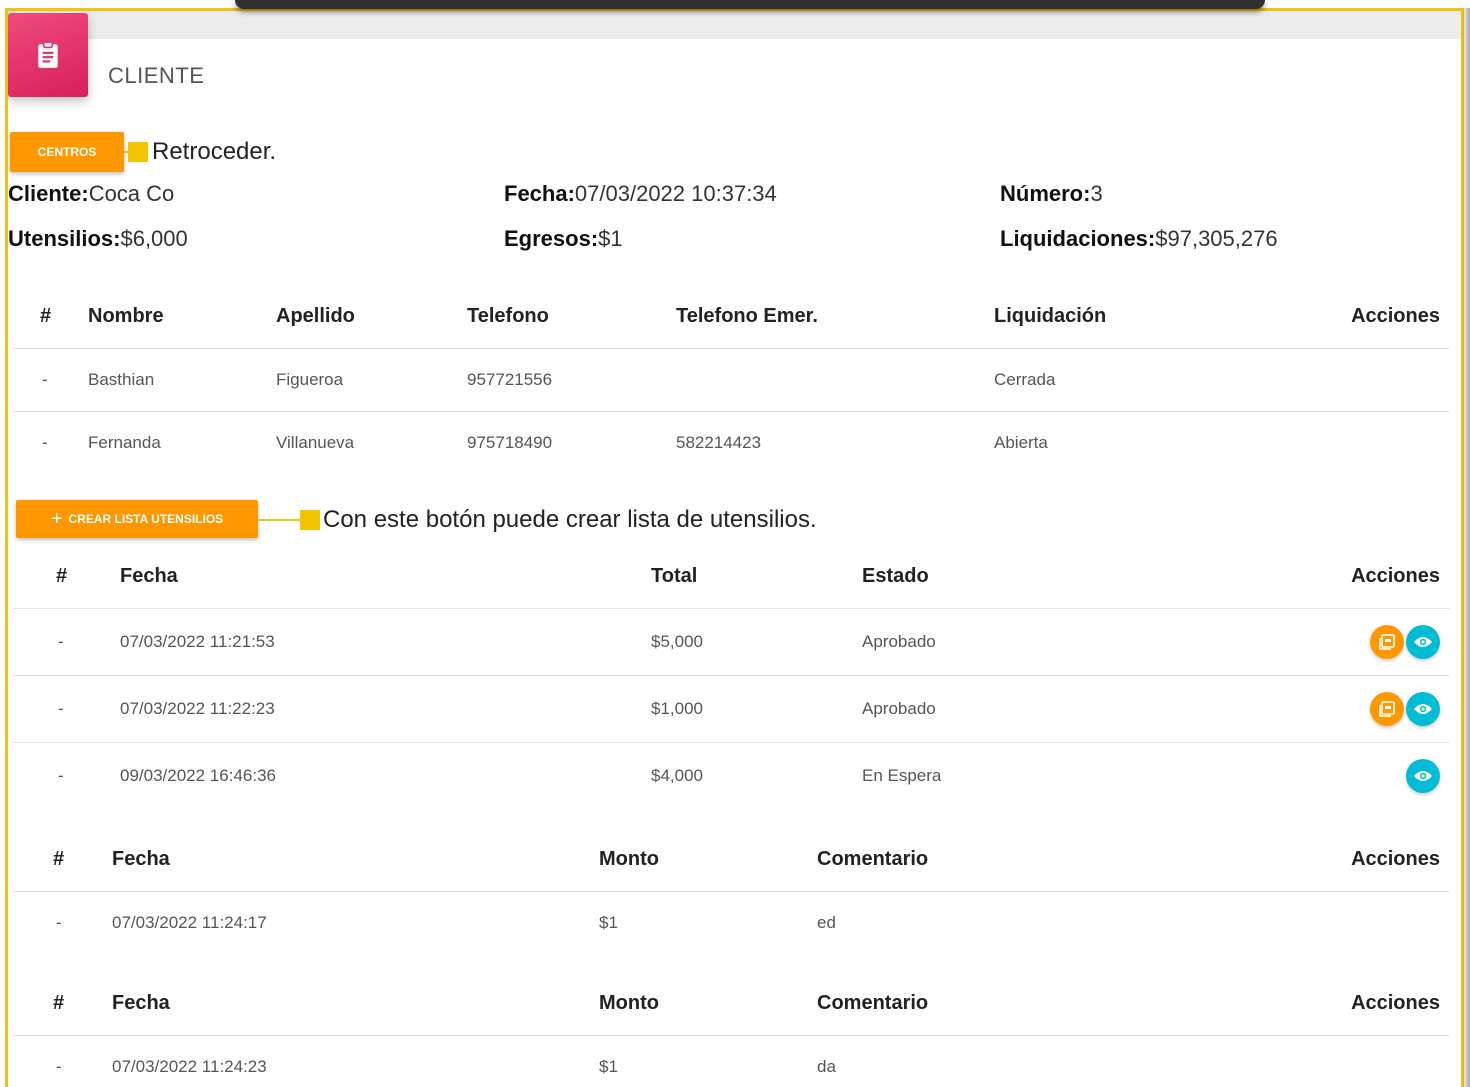 The width and height of the screenshot is (1470, 1087). Describe the element at coordinates (371, 379) in the screenshot. I see `cell: Figueroa` at that location.